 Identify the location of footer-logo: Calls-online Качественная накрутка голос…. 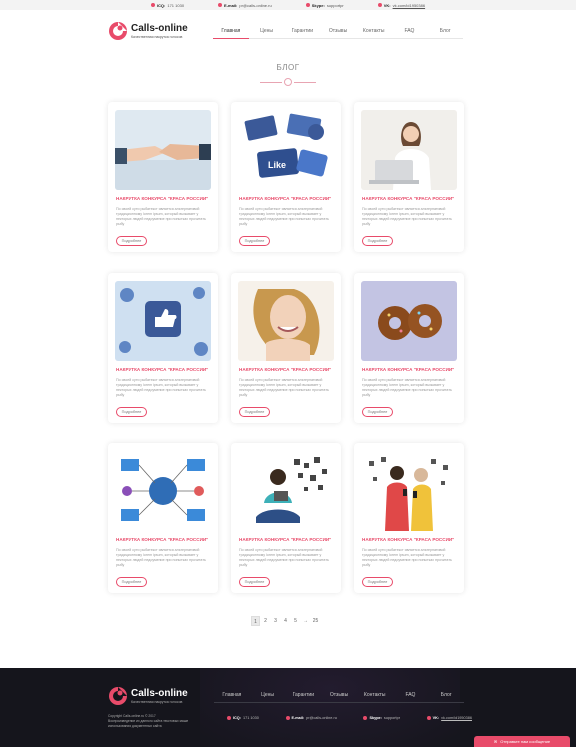
(148, 696).